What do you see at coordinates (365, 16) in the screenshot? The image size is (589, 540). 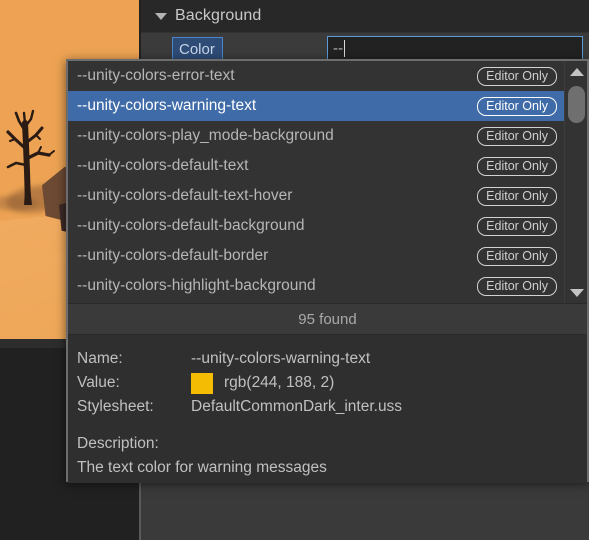 I see `background-foldout-header: Background` at bounding box center [365, 16].